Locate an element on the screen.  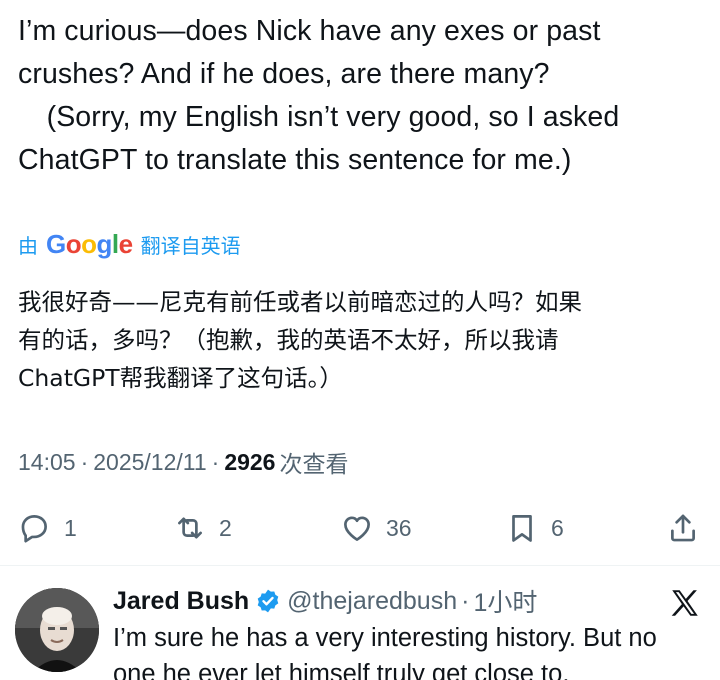
like-count: 36 is located at coordinates (399, 527).